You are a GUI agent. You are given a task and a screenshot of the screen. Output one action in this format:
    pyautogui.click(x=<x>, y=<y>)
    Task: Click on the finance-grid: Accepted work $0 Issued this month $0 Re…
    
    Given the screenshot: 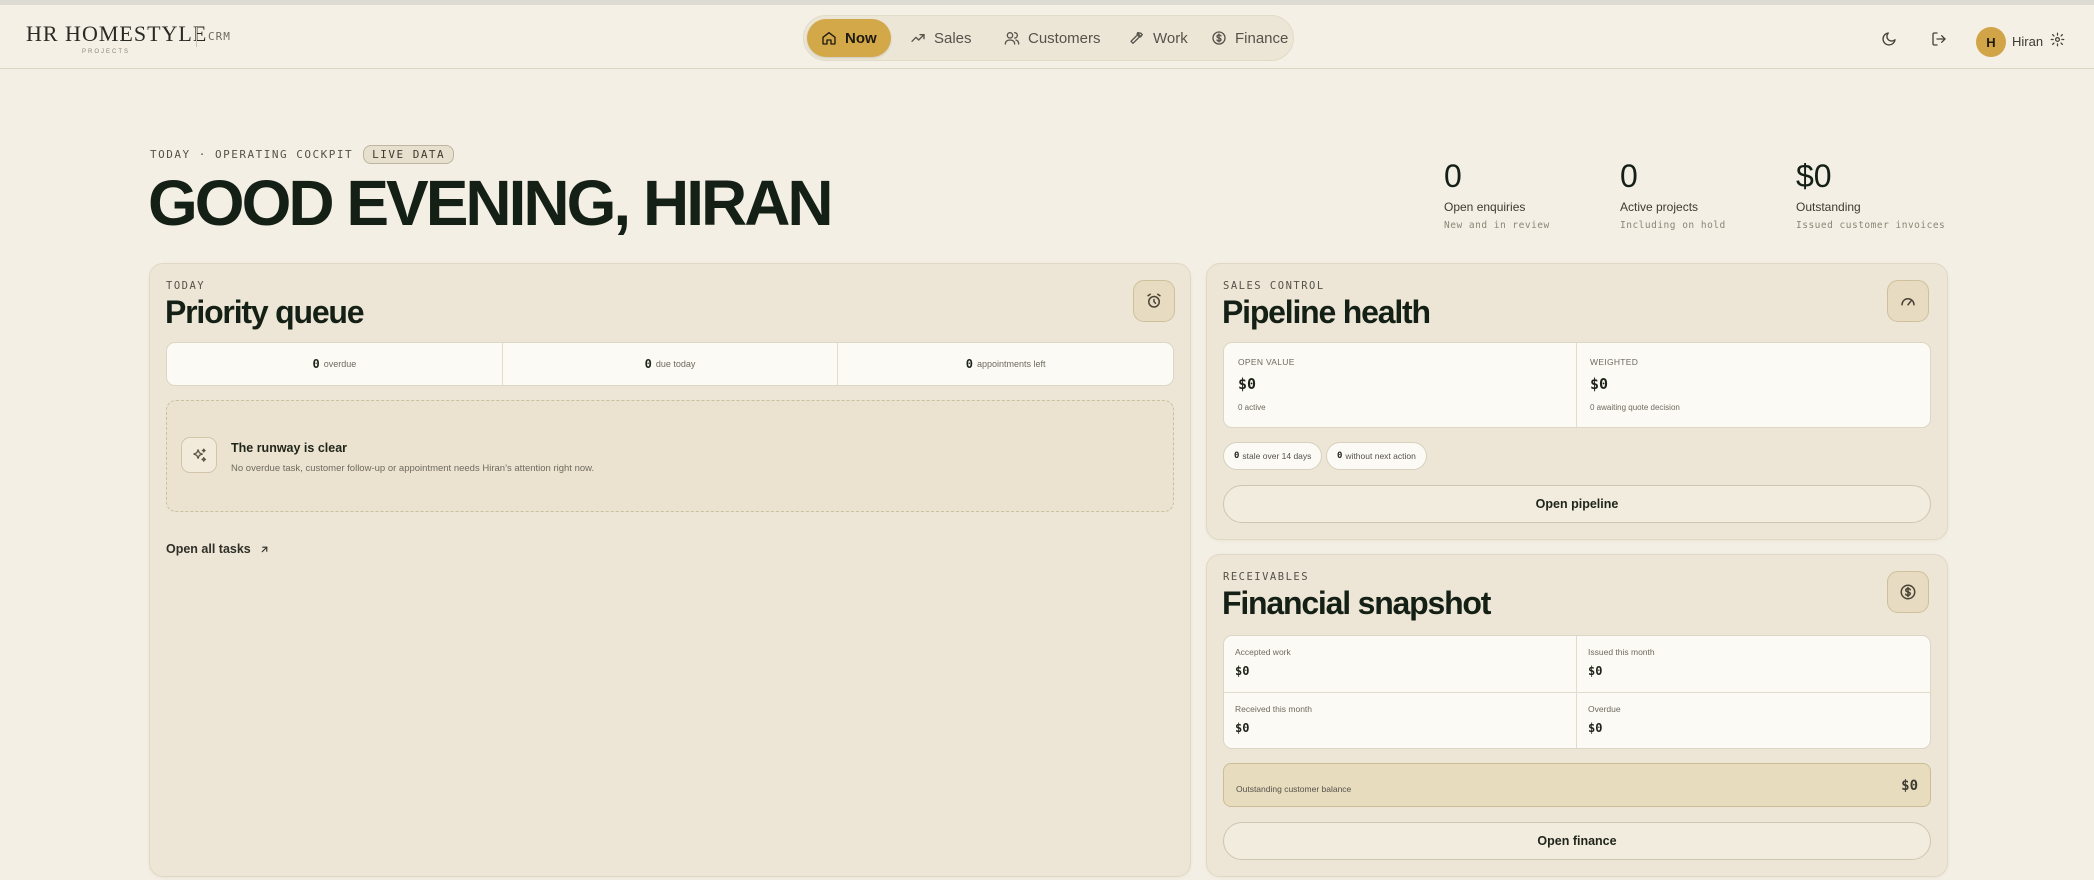 What is the action you would take?
    pyautogui.click(x=1577, y=692)
    